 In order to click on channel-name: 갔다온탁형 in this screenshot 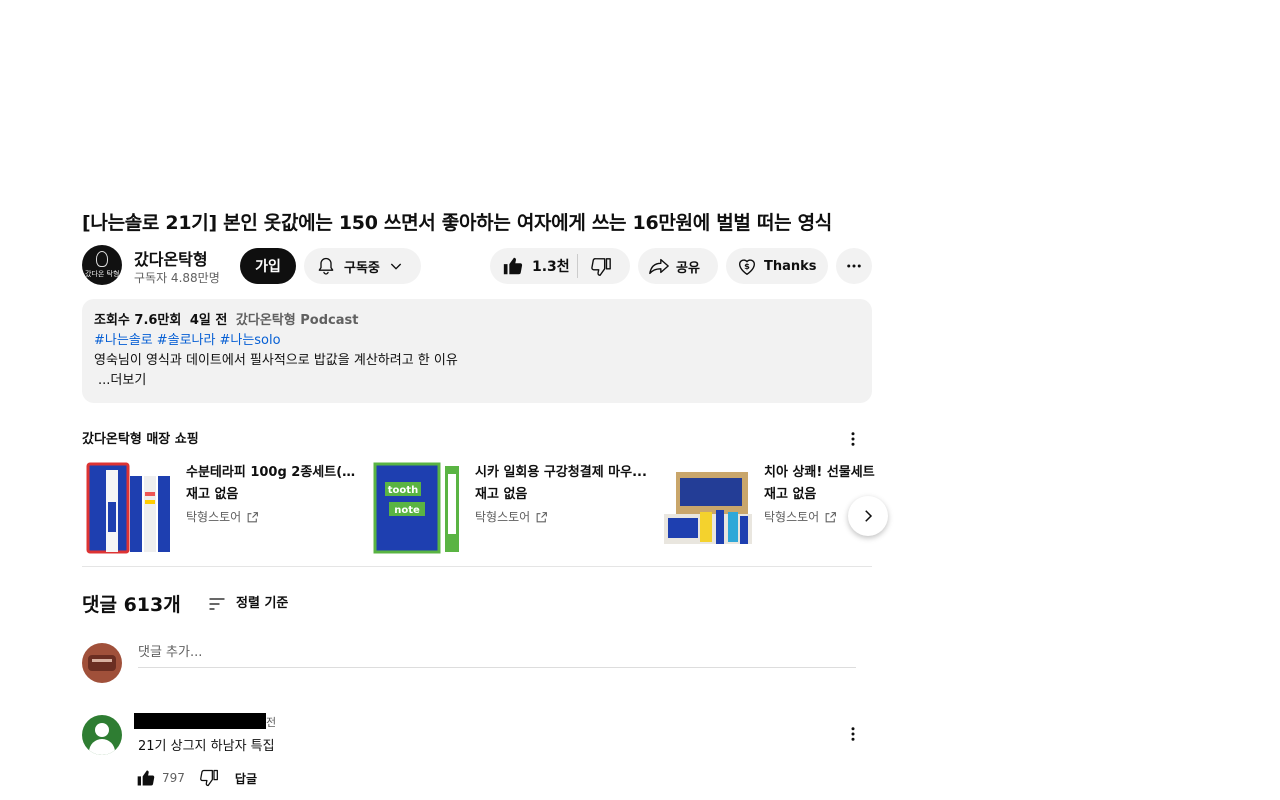, I will do `click(171, 258)`.